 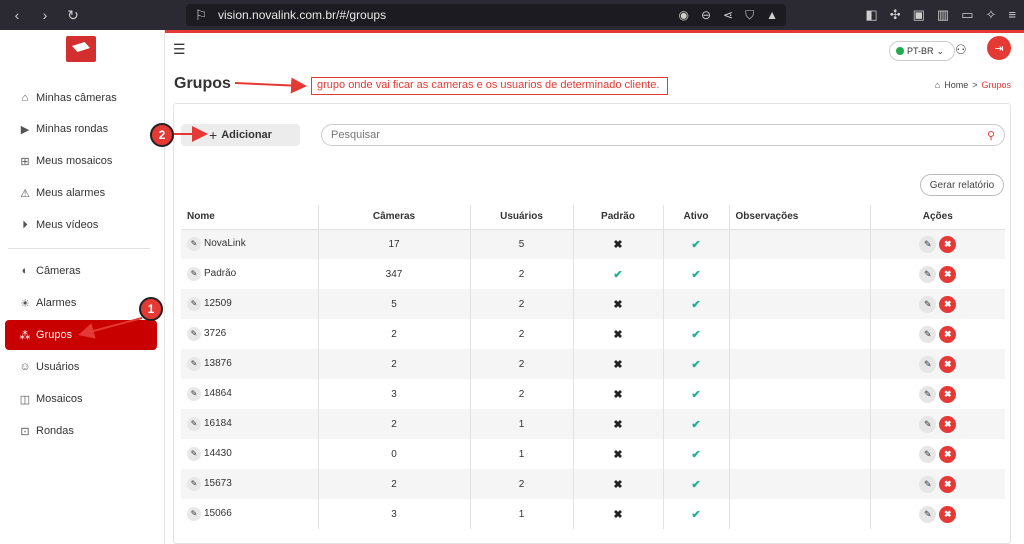 What do you see at coordinates (696, 274) in the screenshot?
I see `check-icon: ✔` at bounding box center [696, 274].